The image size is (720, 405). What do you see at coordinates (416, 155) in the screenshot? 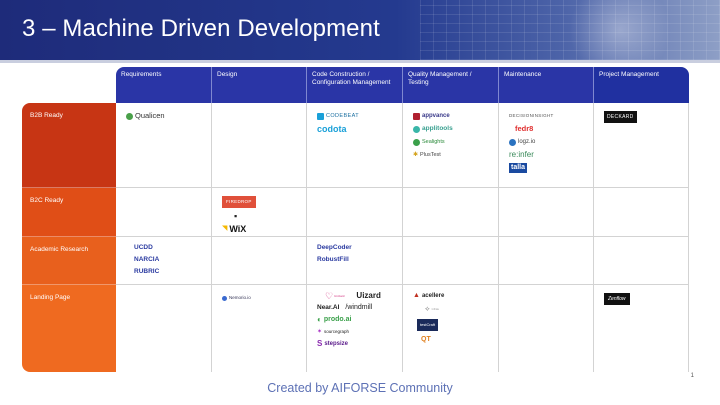
I see `plustest-mark-icon: ✱` at bounding box center [416, 155].